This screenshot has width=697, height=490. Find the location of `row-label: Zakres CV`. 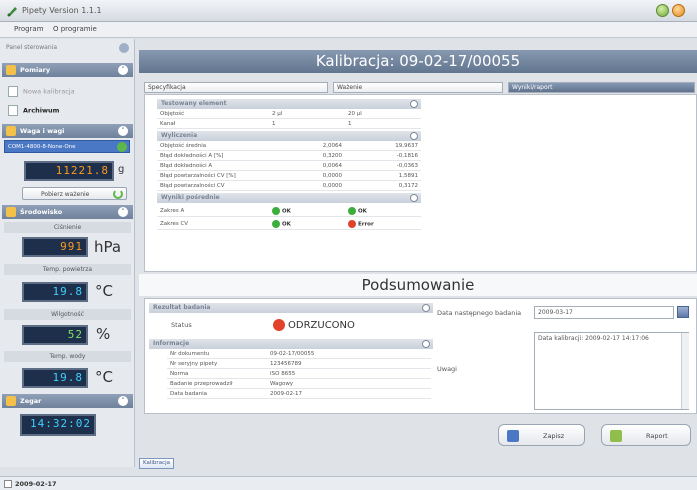

row-label: Zakres CV is located at coordinates (213, 224).